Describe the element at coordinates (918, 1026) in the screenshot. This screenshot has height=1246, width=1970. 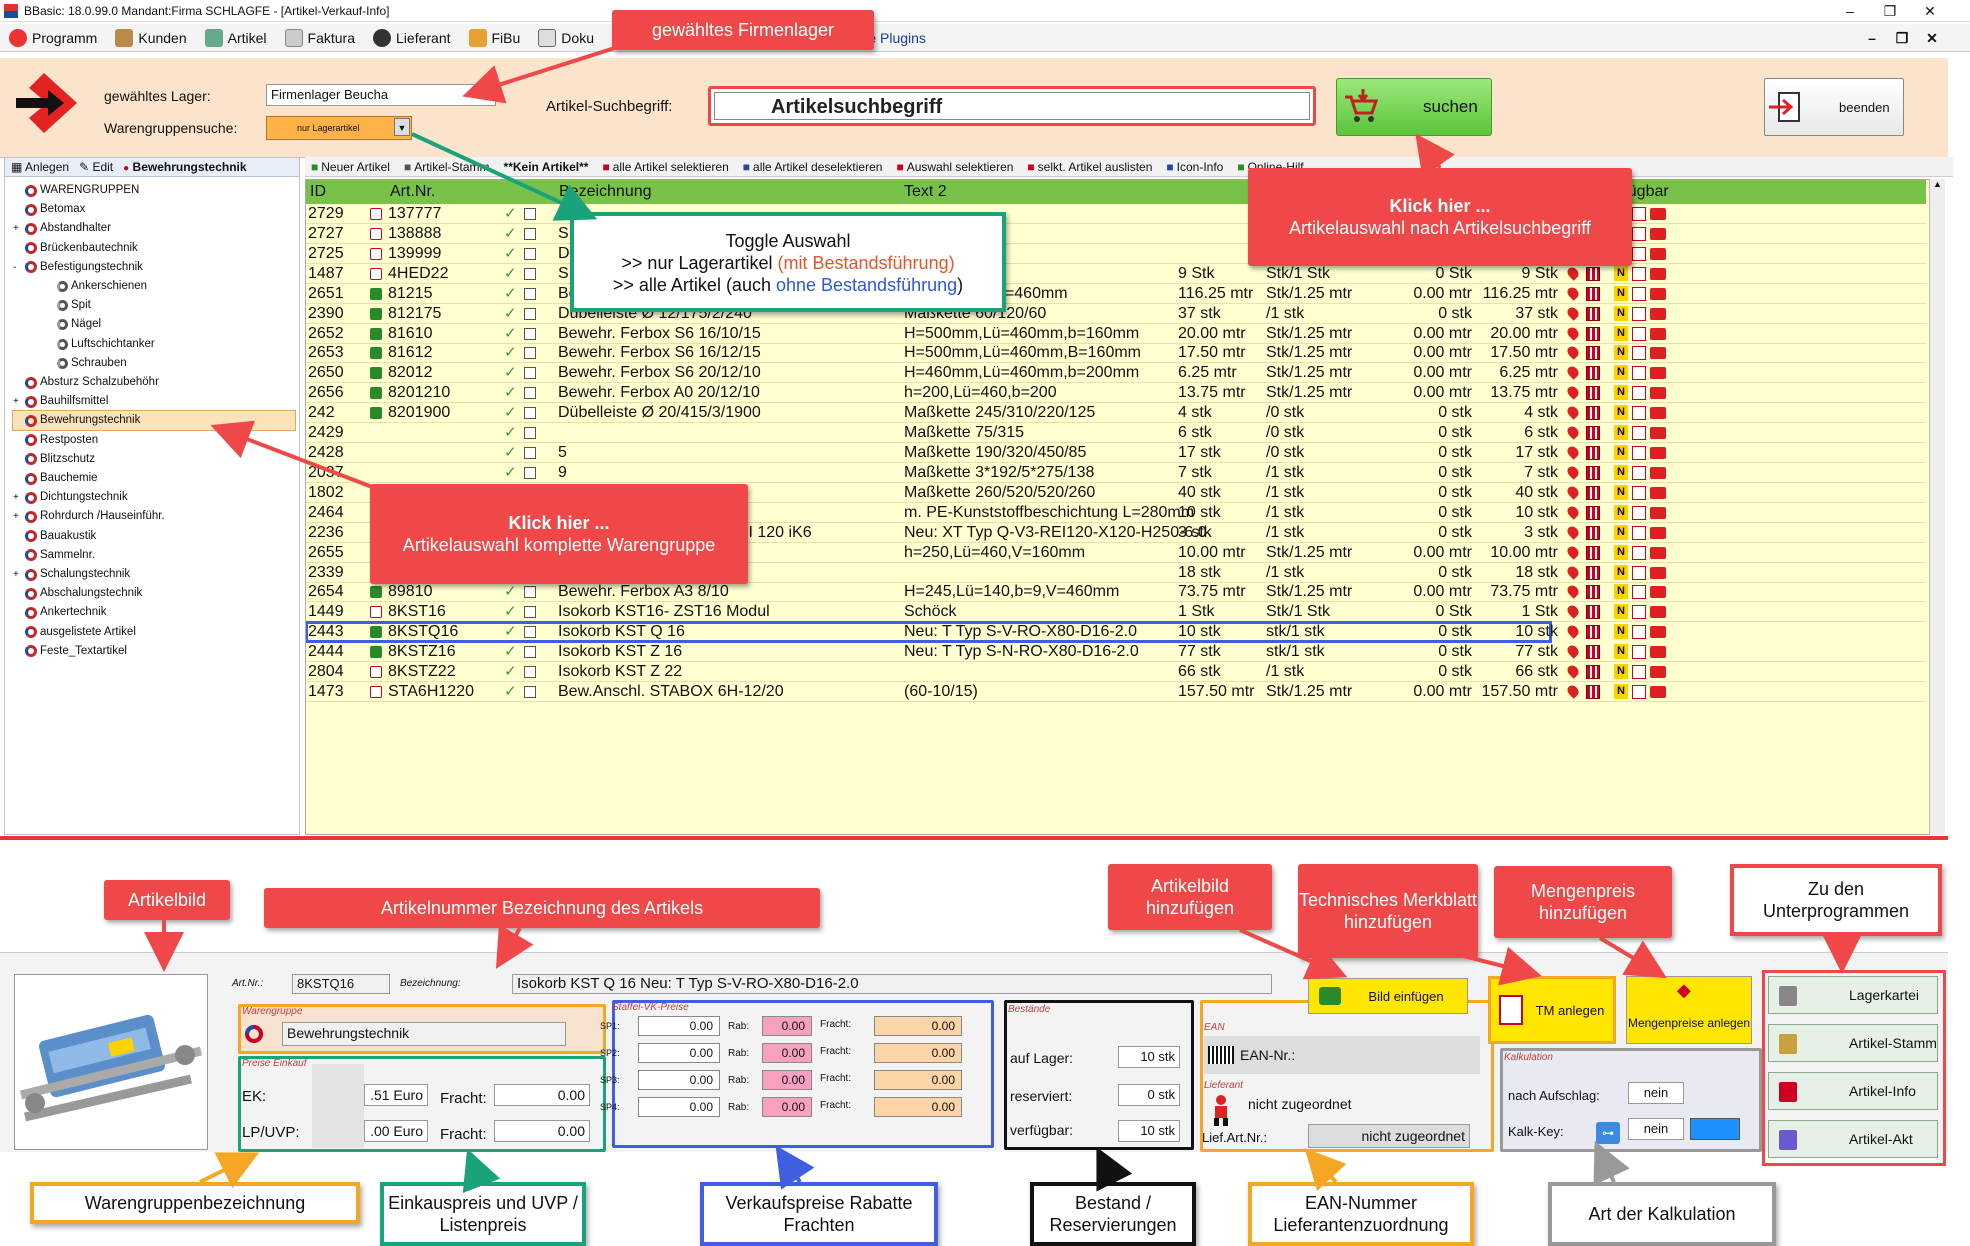
I see `vk-fracht-field: 0.00` at that location.